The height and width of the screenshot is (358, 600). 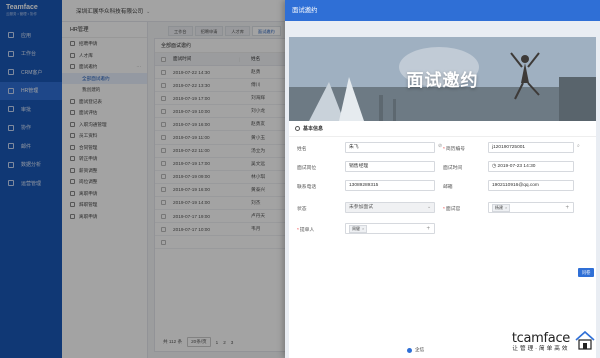 I want to click on submitter-tag-text: 周健, so click(x=356, y=228).